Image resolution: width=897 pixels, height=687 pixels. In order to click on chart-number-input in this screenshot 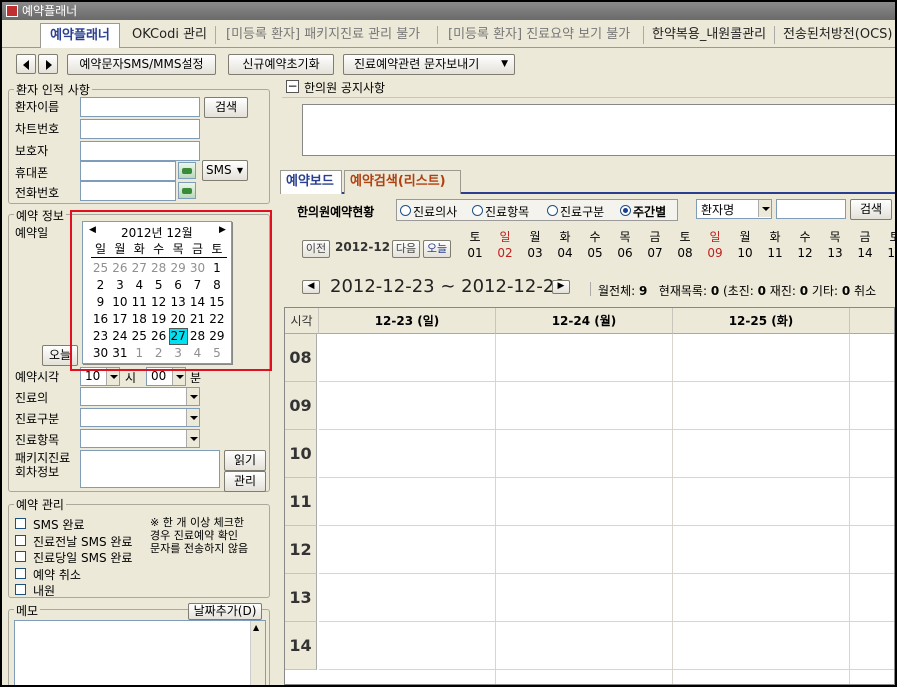, I will do `click(140, 129)`.